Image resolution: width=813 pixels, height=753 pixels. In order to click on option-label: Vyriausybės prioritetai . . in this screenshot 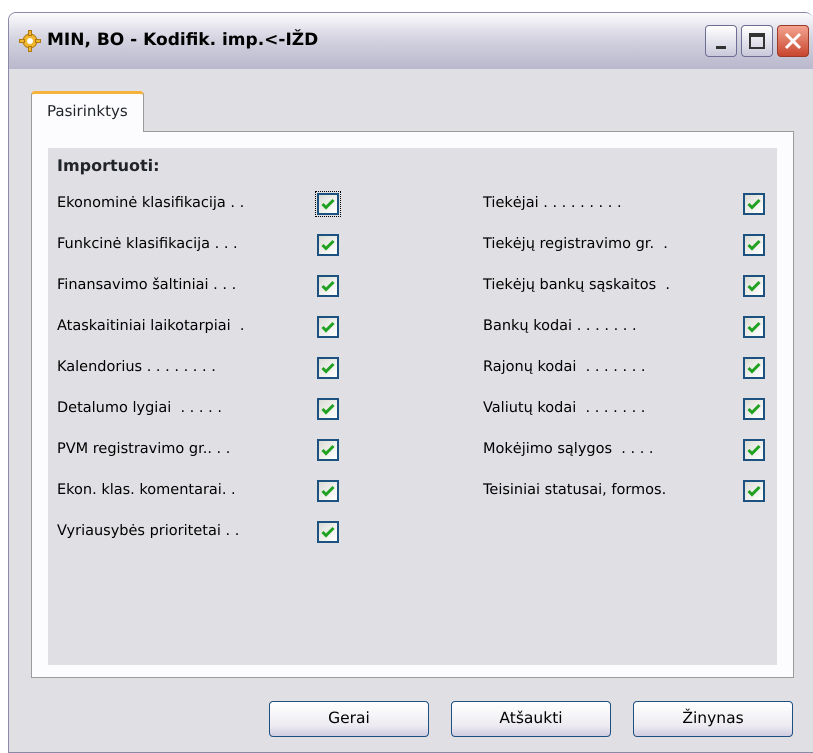, I will do `click(148, 532)`.